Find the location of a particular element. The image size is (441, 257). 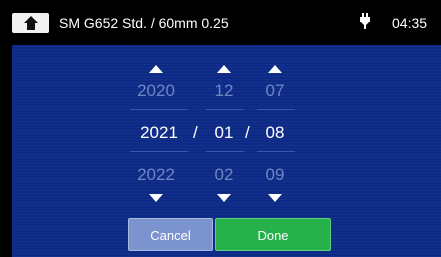

plug-icon is located at coordinates (365, 21).